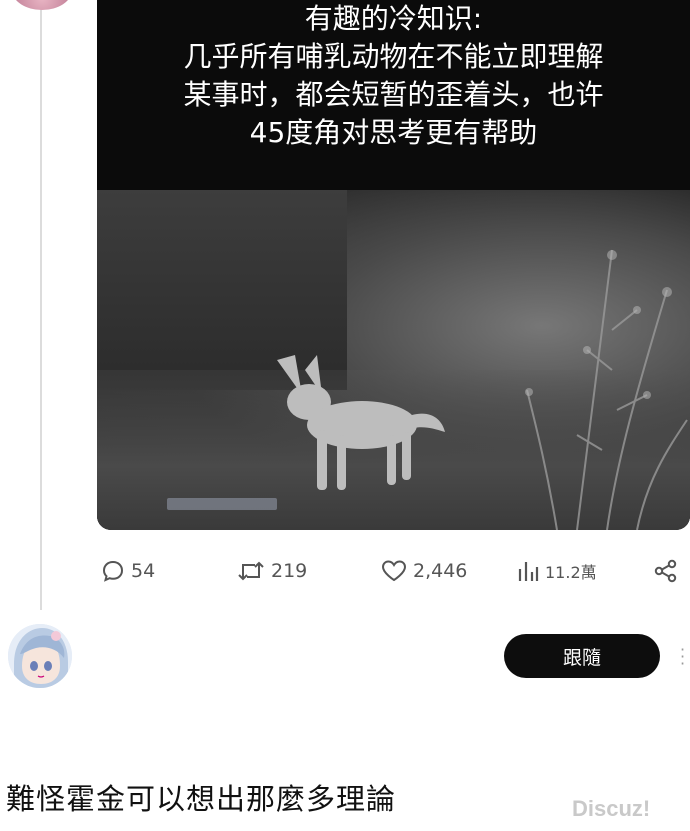 The width and height of the screenshot is (690, 831). What do you see at coordinates (611, 808) in the screenshot?
I see `forum-watermark: Discuz!` at bounding box center [611, 808].